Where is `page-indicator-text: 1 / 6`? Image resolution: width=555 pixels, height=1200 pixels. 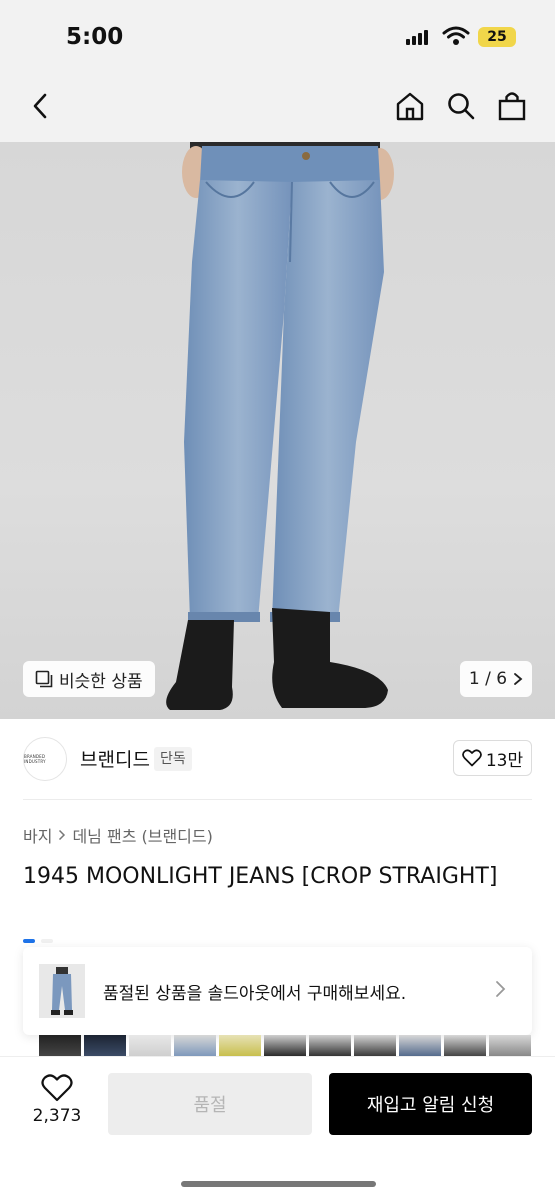 page-indicator-text: 1 / 6 is located at coordinates (488, 679).